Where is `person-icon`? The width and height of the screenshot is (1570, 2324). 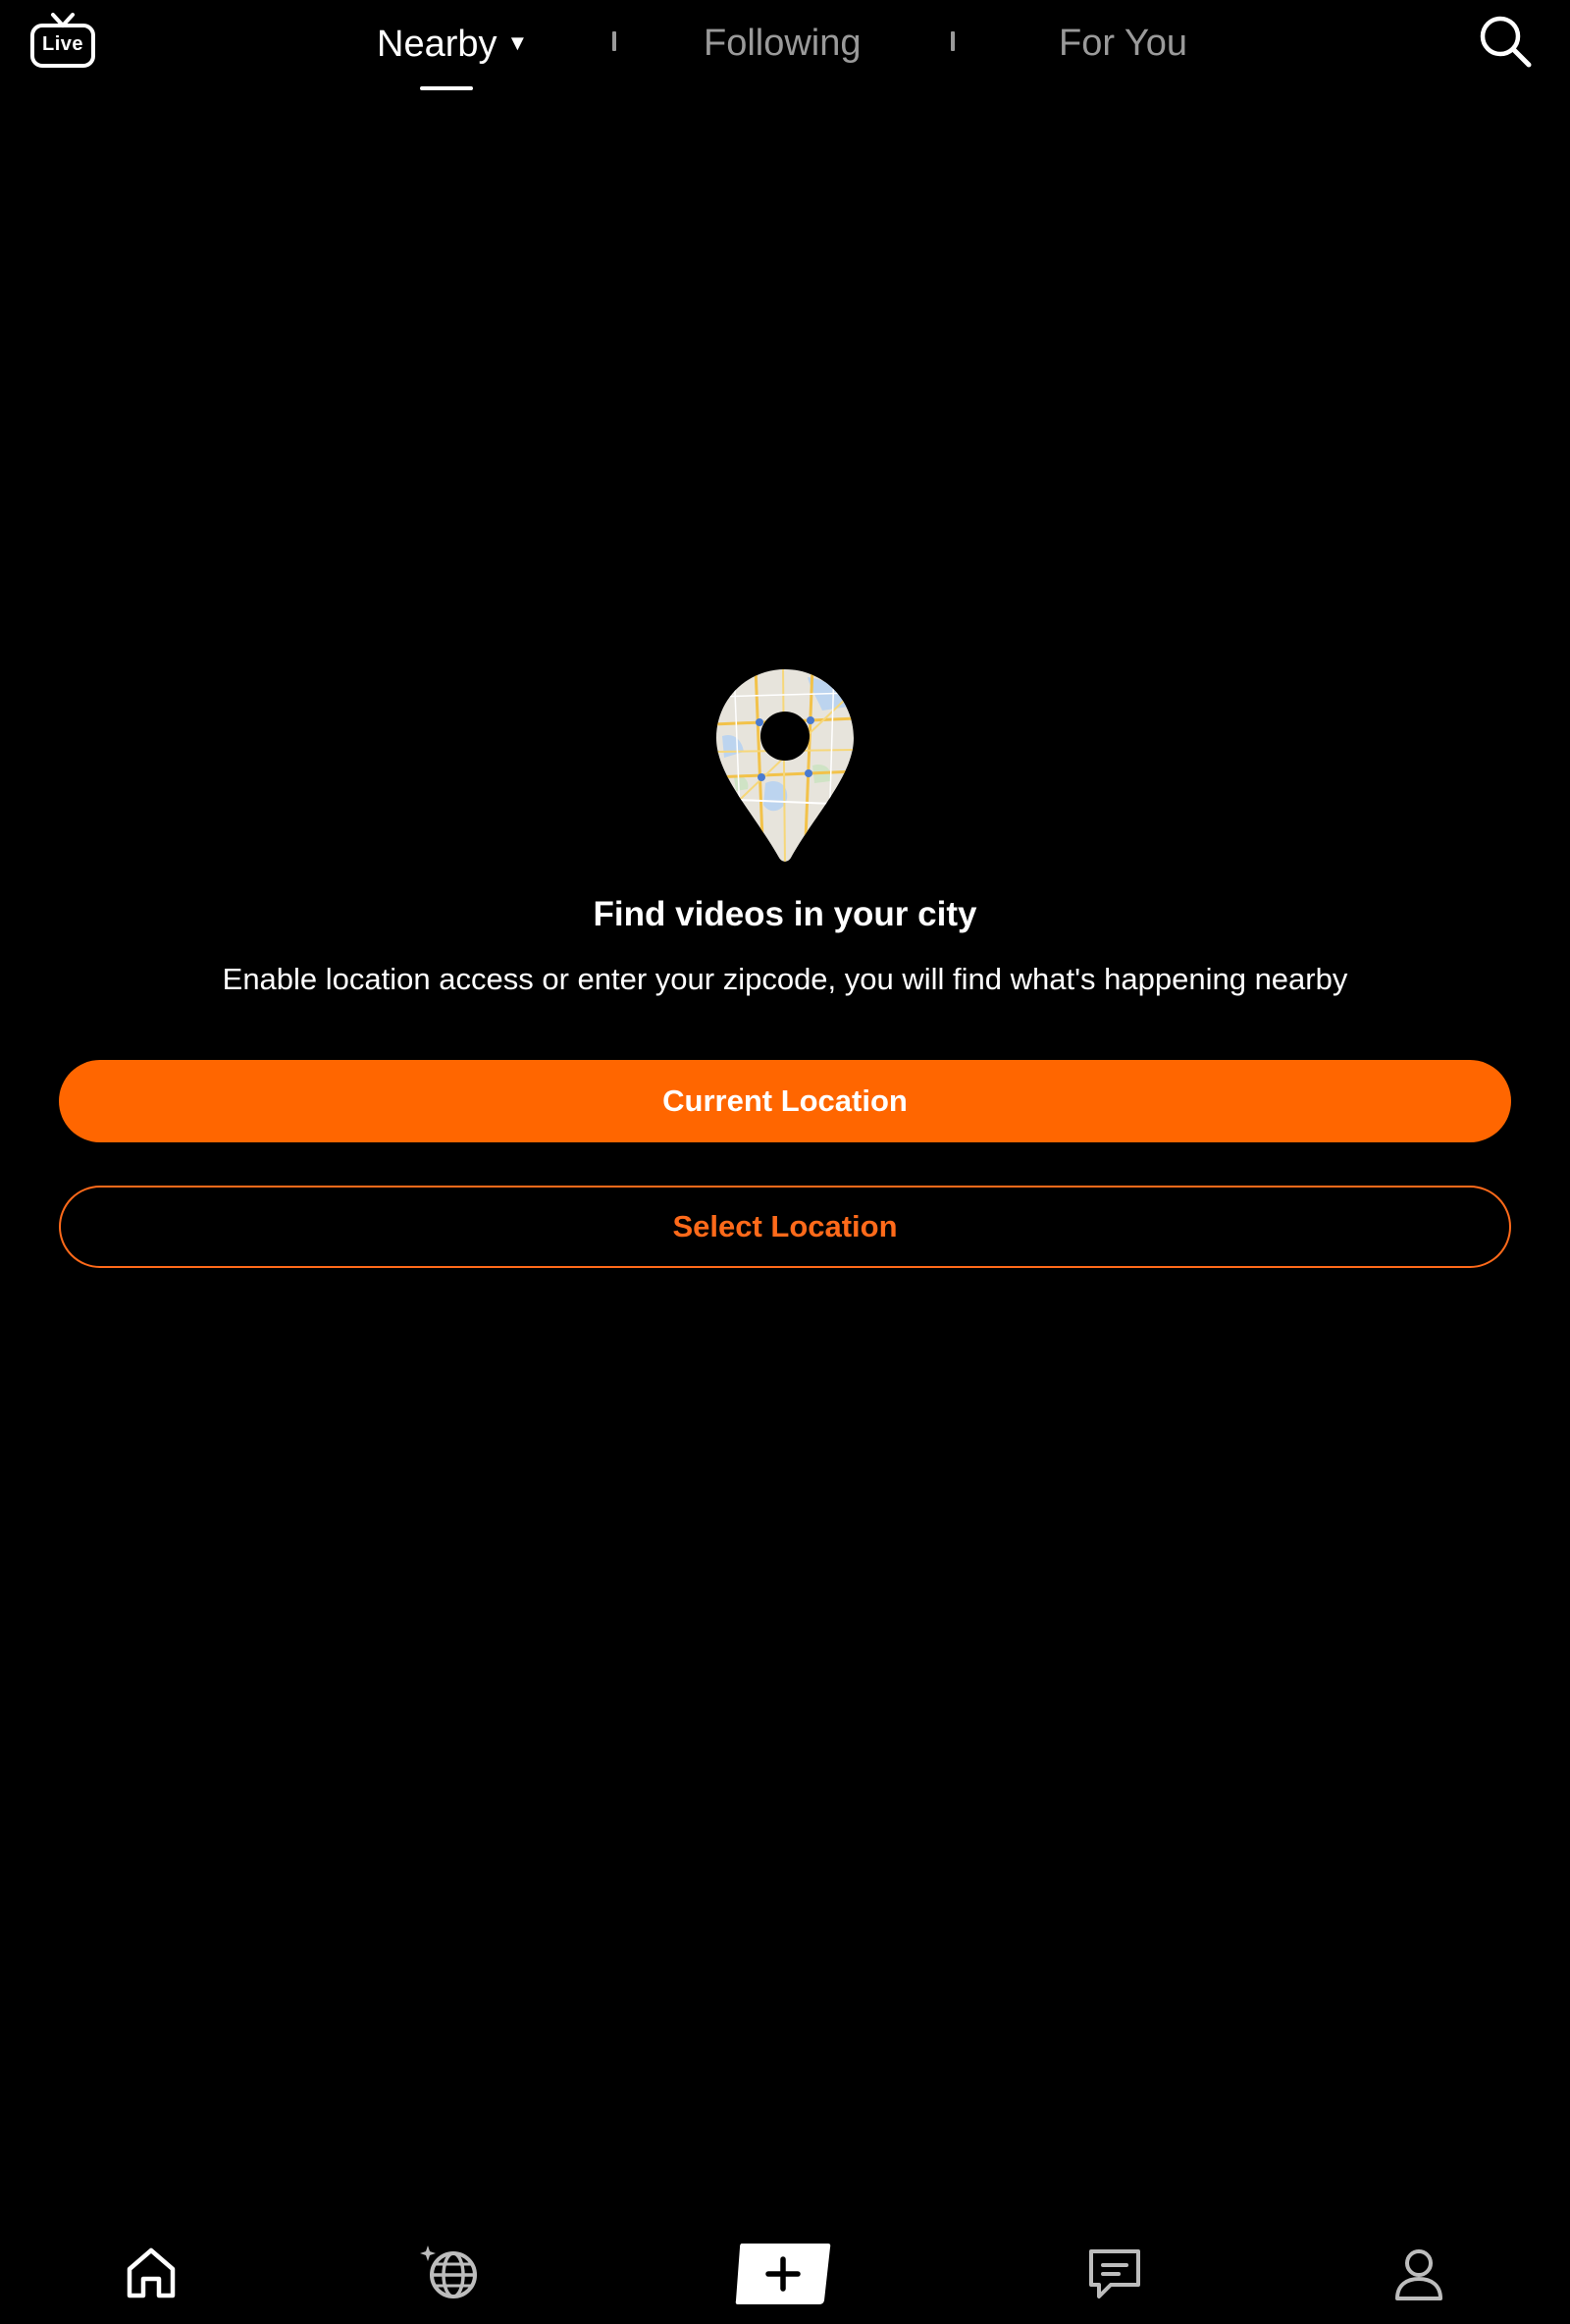 person-icon is located at coordinates (1418, 2274).